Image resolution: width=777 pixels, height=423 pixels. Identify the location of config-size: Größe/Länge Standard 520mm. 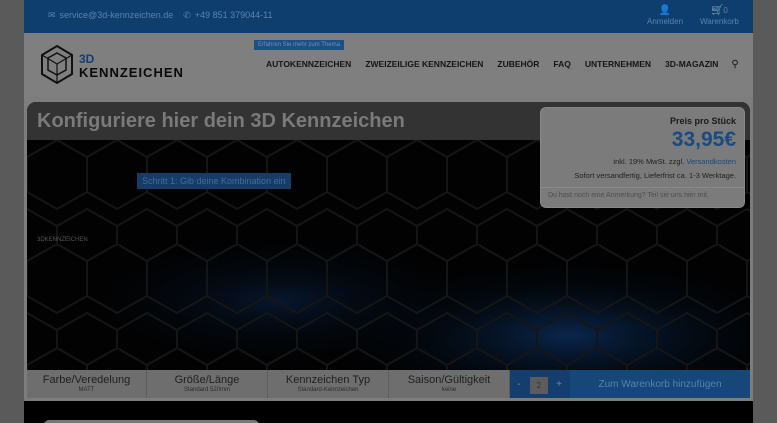
(207, 384).